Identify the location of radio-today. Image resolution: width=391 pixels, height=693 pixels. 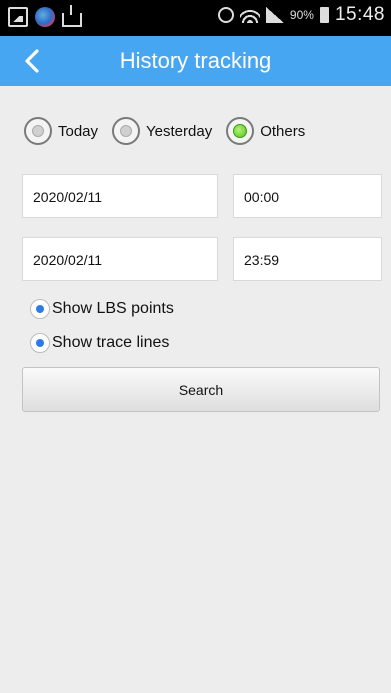
(38, 131).